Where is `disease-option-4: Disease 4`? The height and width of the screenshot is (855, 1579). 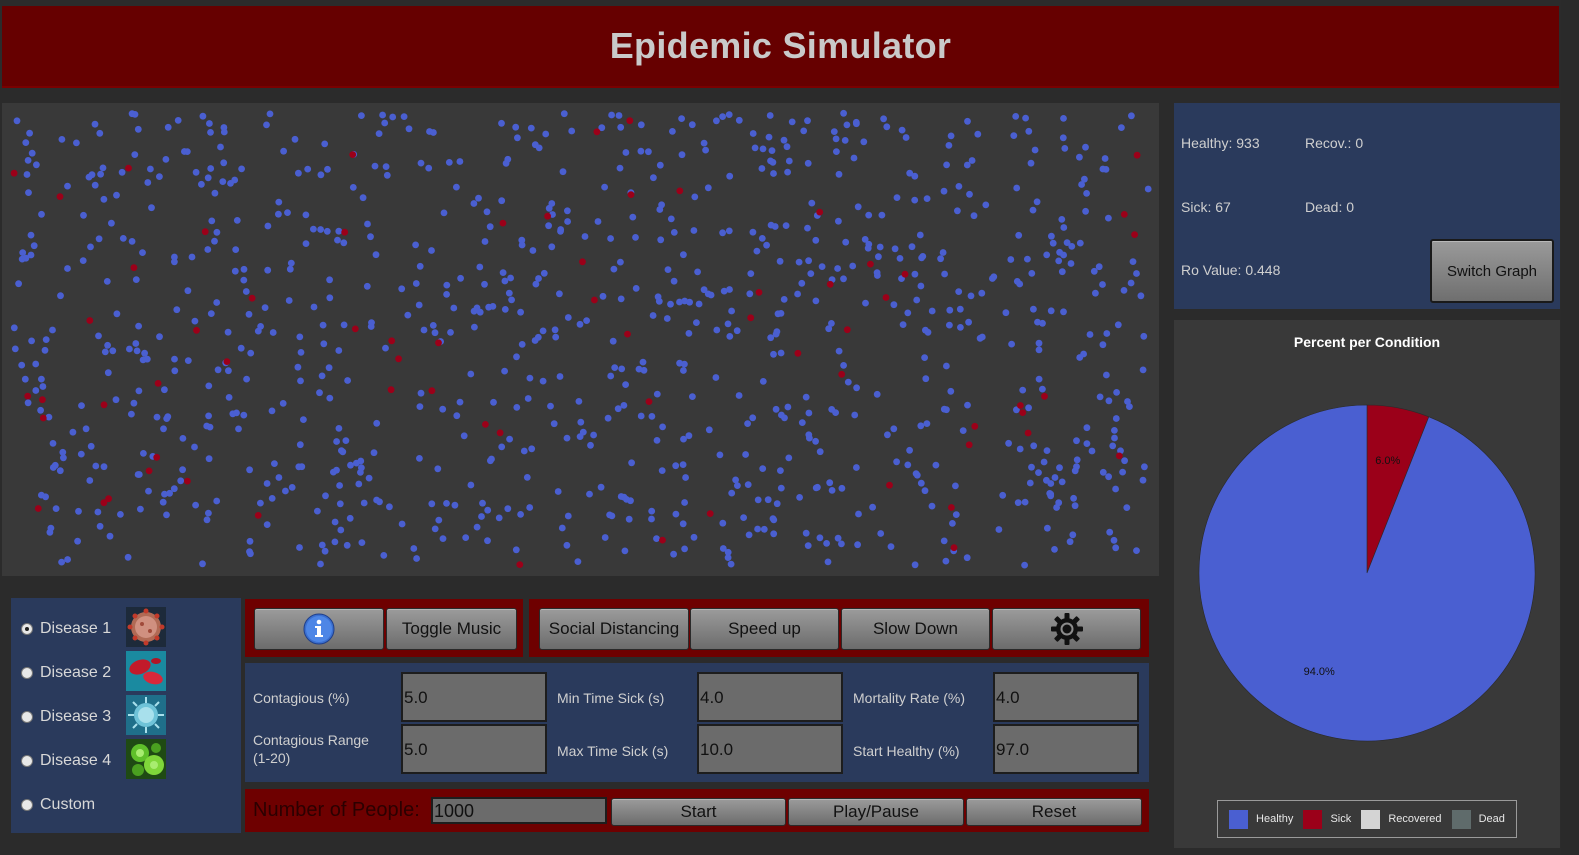 disease-option-4: Disease 4 is located at coordinates (66, 761).